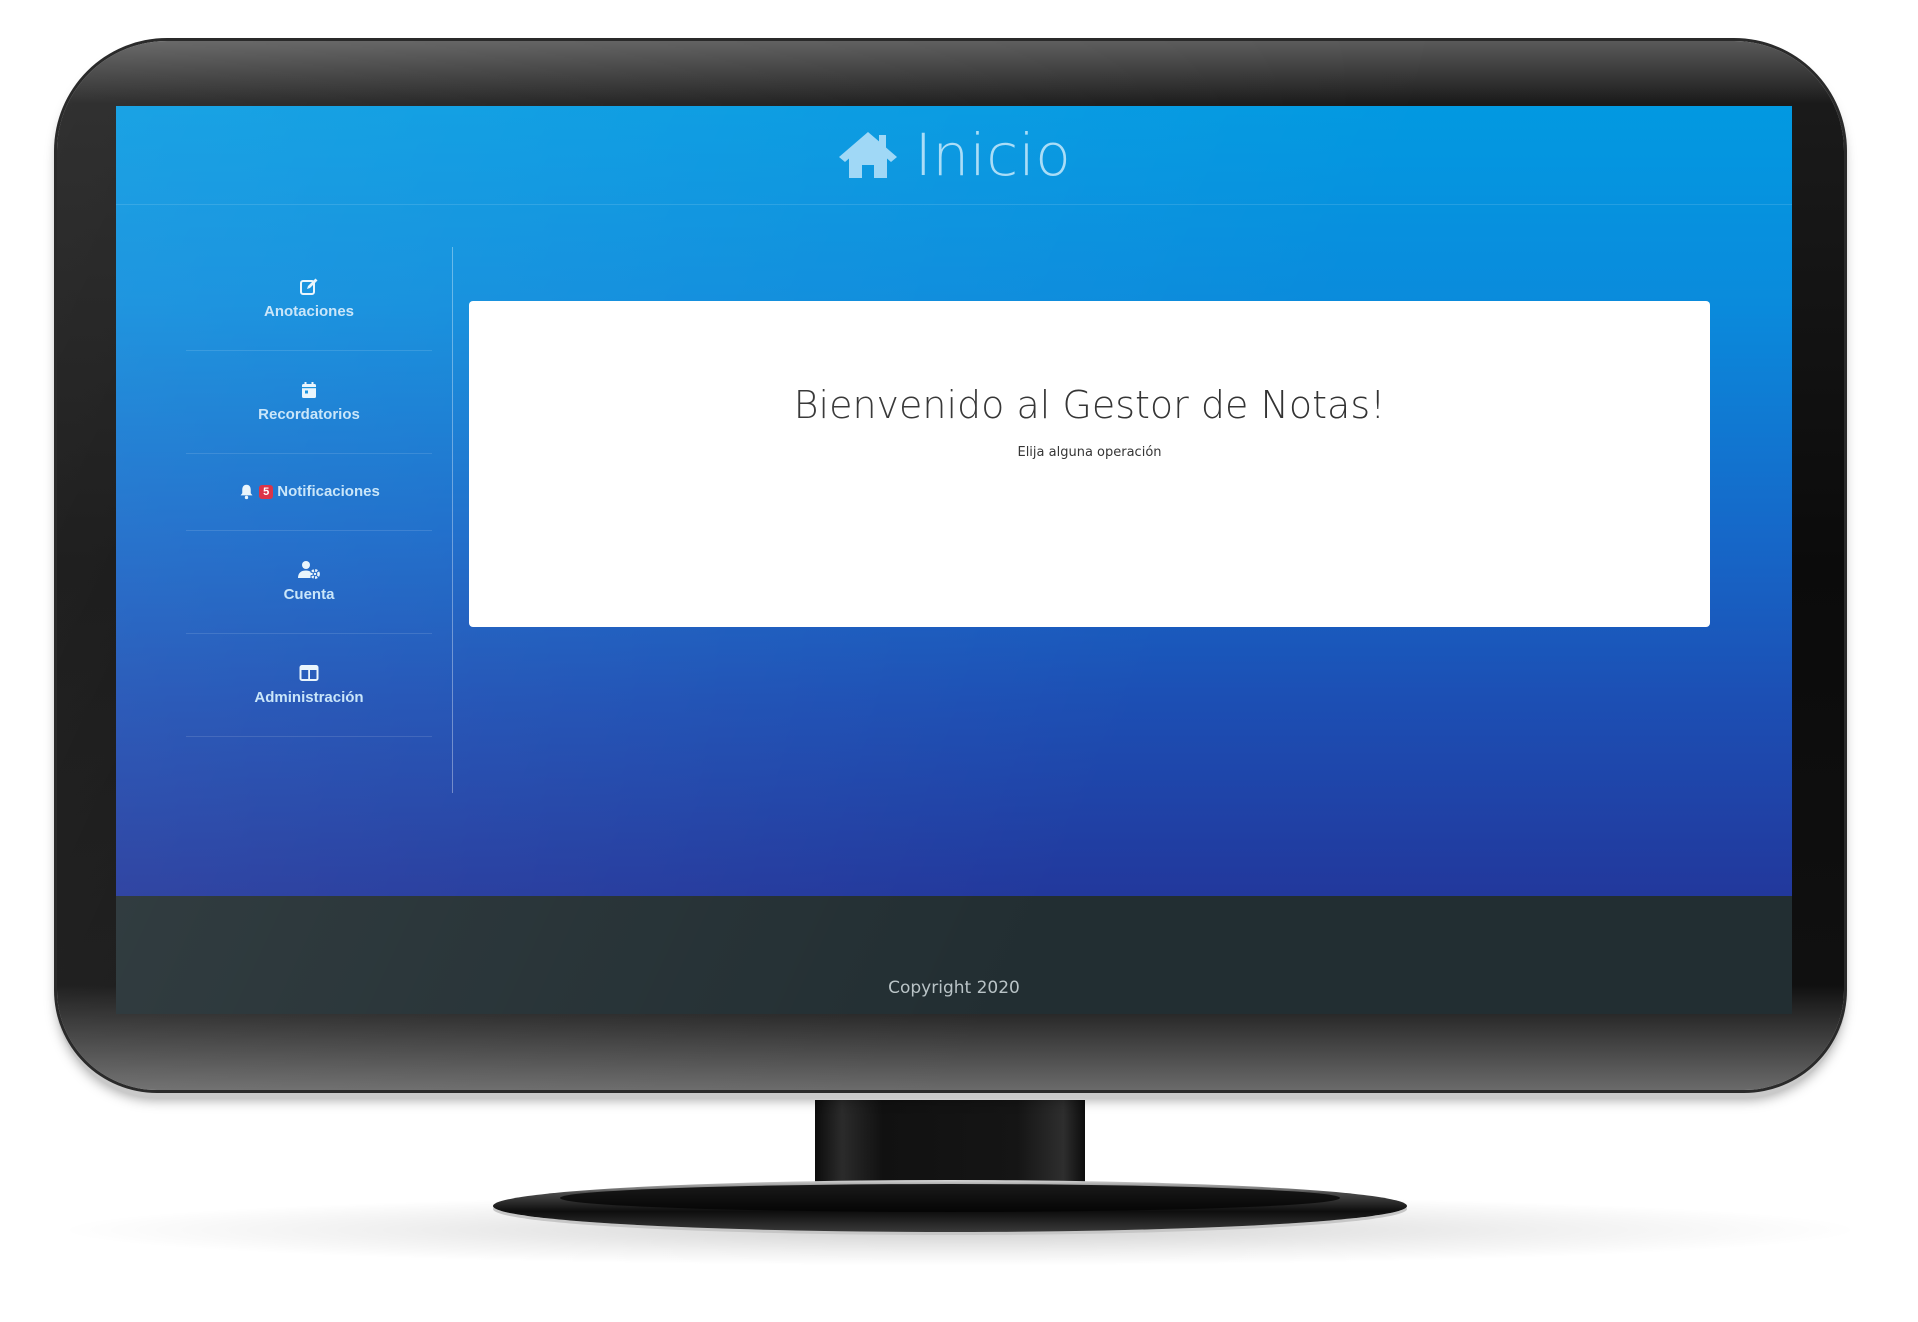  What do you see at coordinates (308, 311) in the screenshot?
I see `sidebar-item-label: Anotaciones` at bounding box center [308, 311].